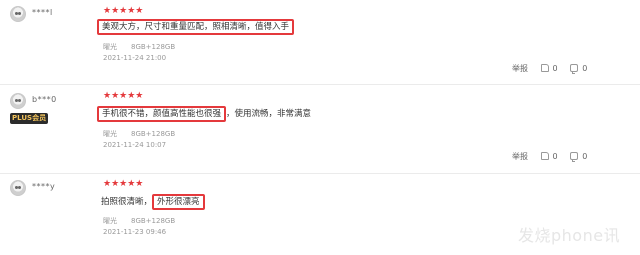 The width and height of the screenshot is (640, 255). What do you see at coordinates (127, 202) in the screenshot?
I see `review-text-prefix: 拍照很清晰，` at bounding box center [127, 202].